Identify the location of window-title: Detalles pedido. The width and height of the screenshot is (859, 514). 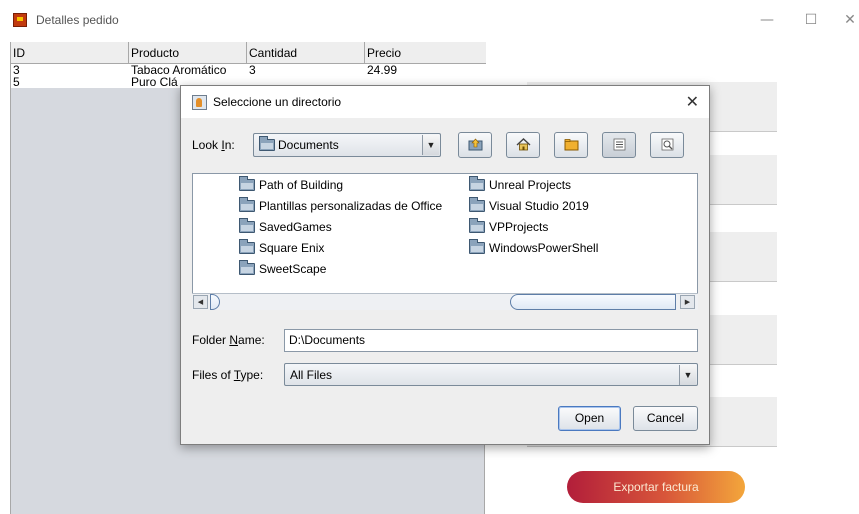
(77, 20).